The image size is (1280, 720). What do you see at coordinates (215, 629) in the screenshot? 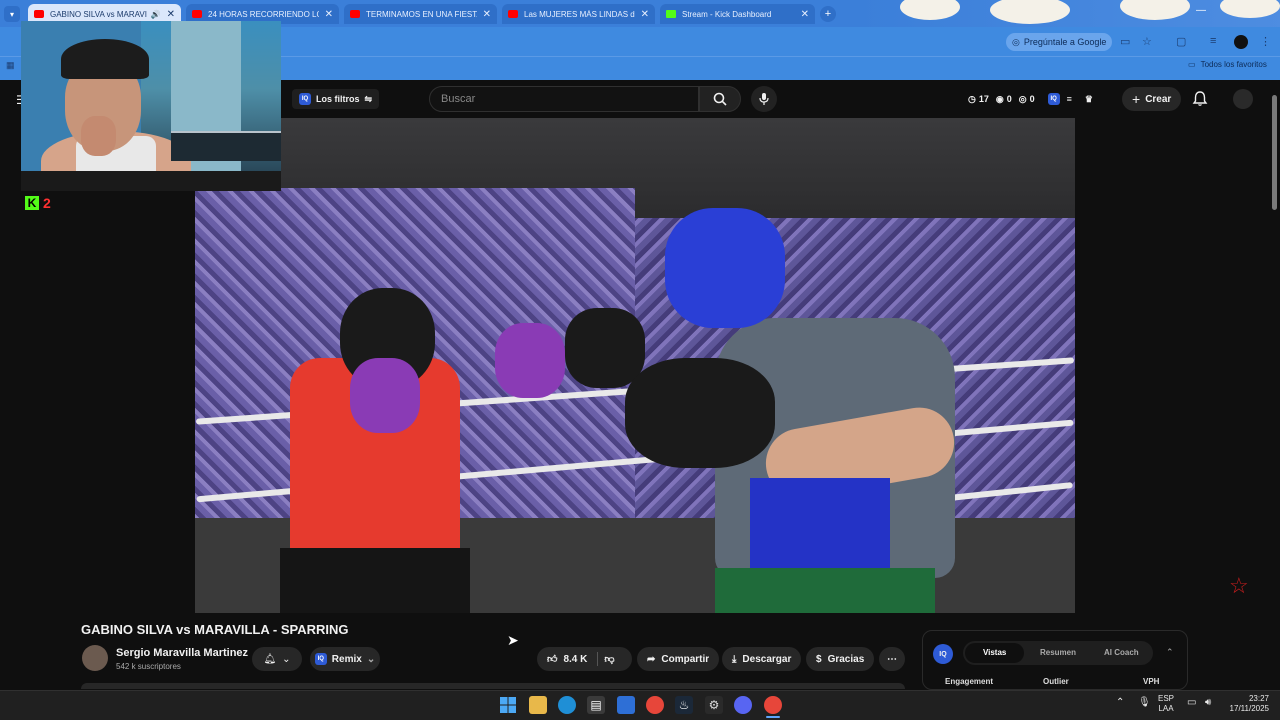
I see `video-title: GABINO SILVA vs MARAVILLA - SPARRING` at bounding box center [215, 629].